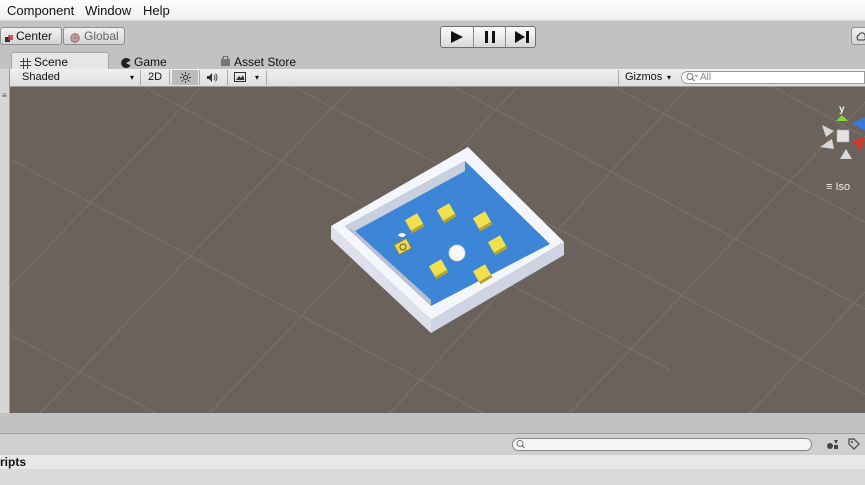  What do you see at coordinates (432, 477) in the screenshot?
I see `project-panel-content` at bounding box center [432, 477].